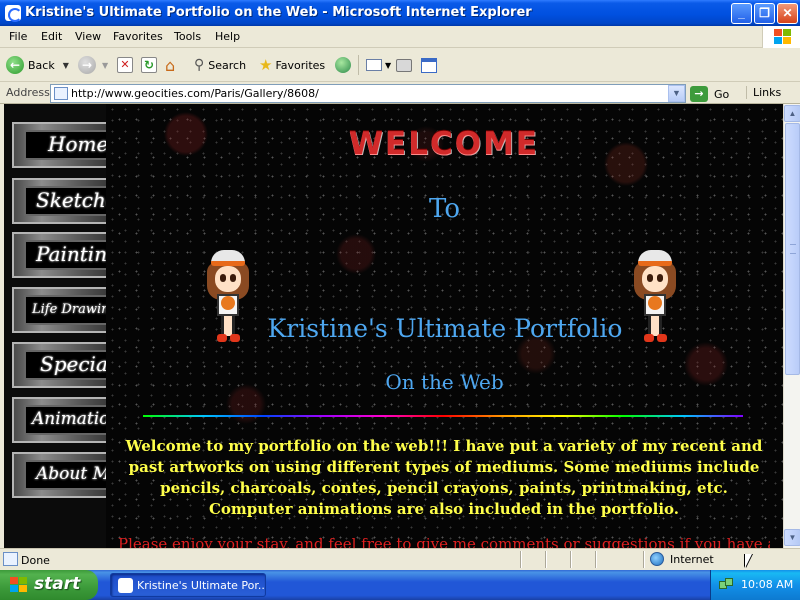 This screenshot has height=600, width=800. I want to click on menu-file: File, so click(18, 36).